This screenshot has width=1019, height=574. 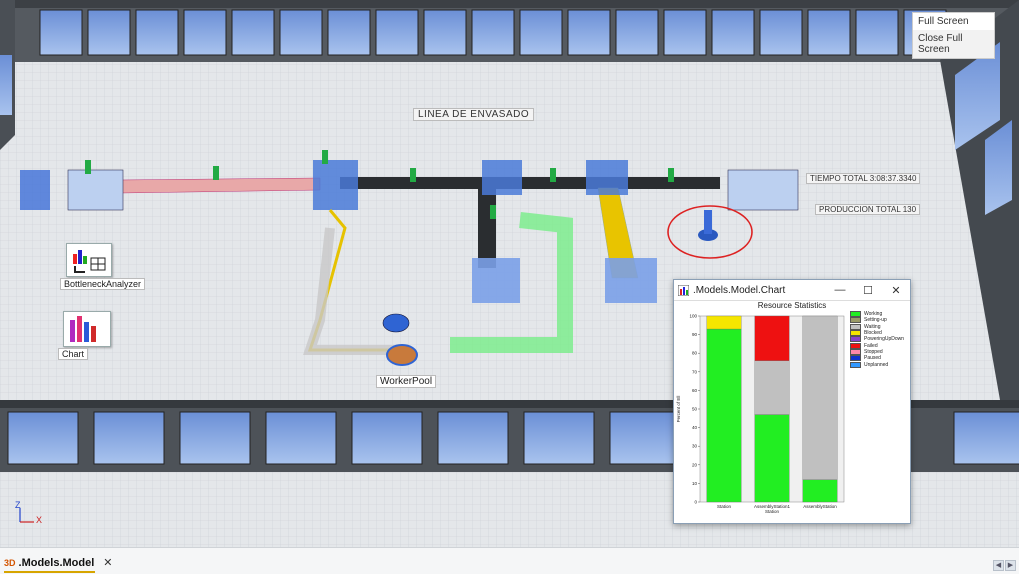 I want to click on nav-left-button: ◀, so click(x=998, y=565).